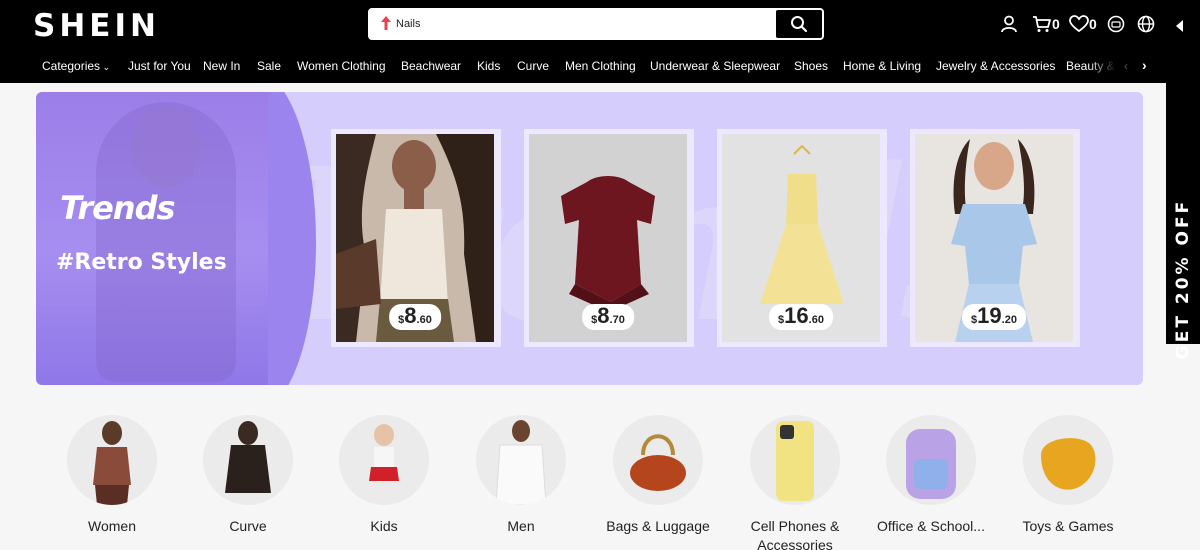 The width and height of the screenshot is (1200, 550). What do you see at coordinates (166, 147) in the screenshot?
I see `banner-model-head` at bounding box center [166, 147].